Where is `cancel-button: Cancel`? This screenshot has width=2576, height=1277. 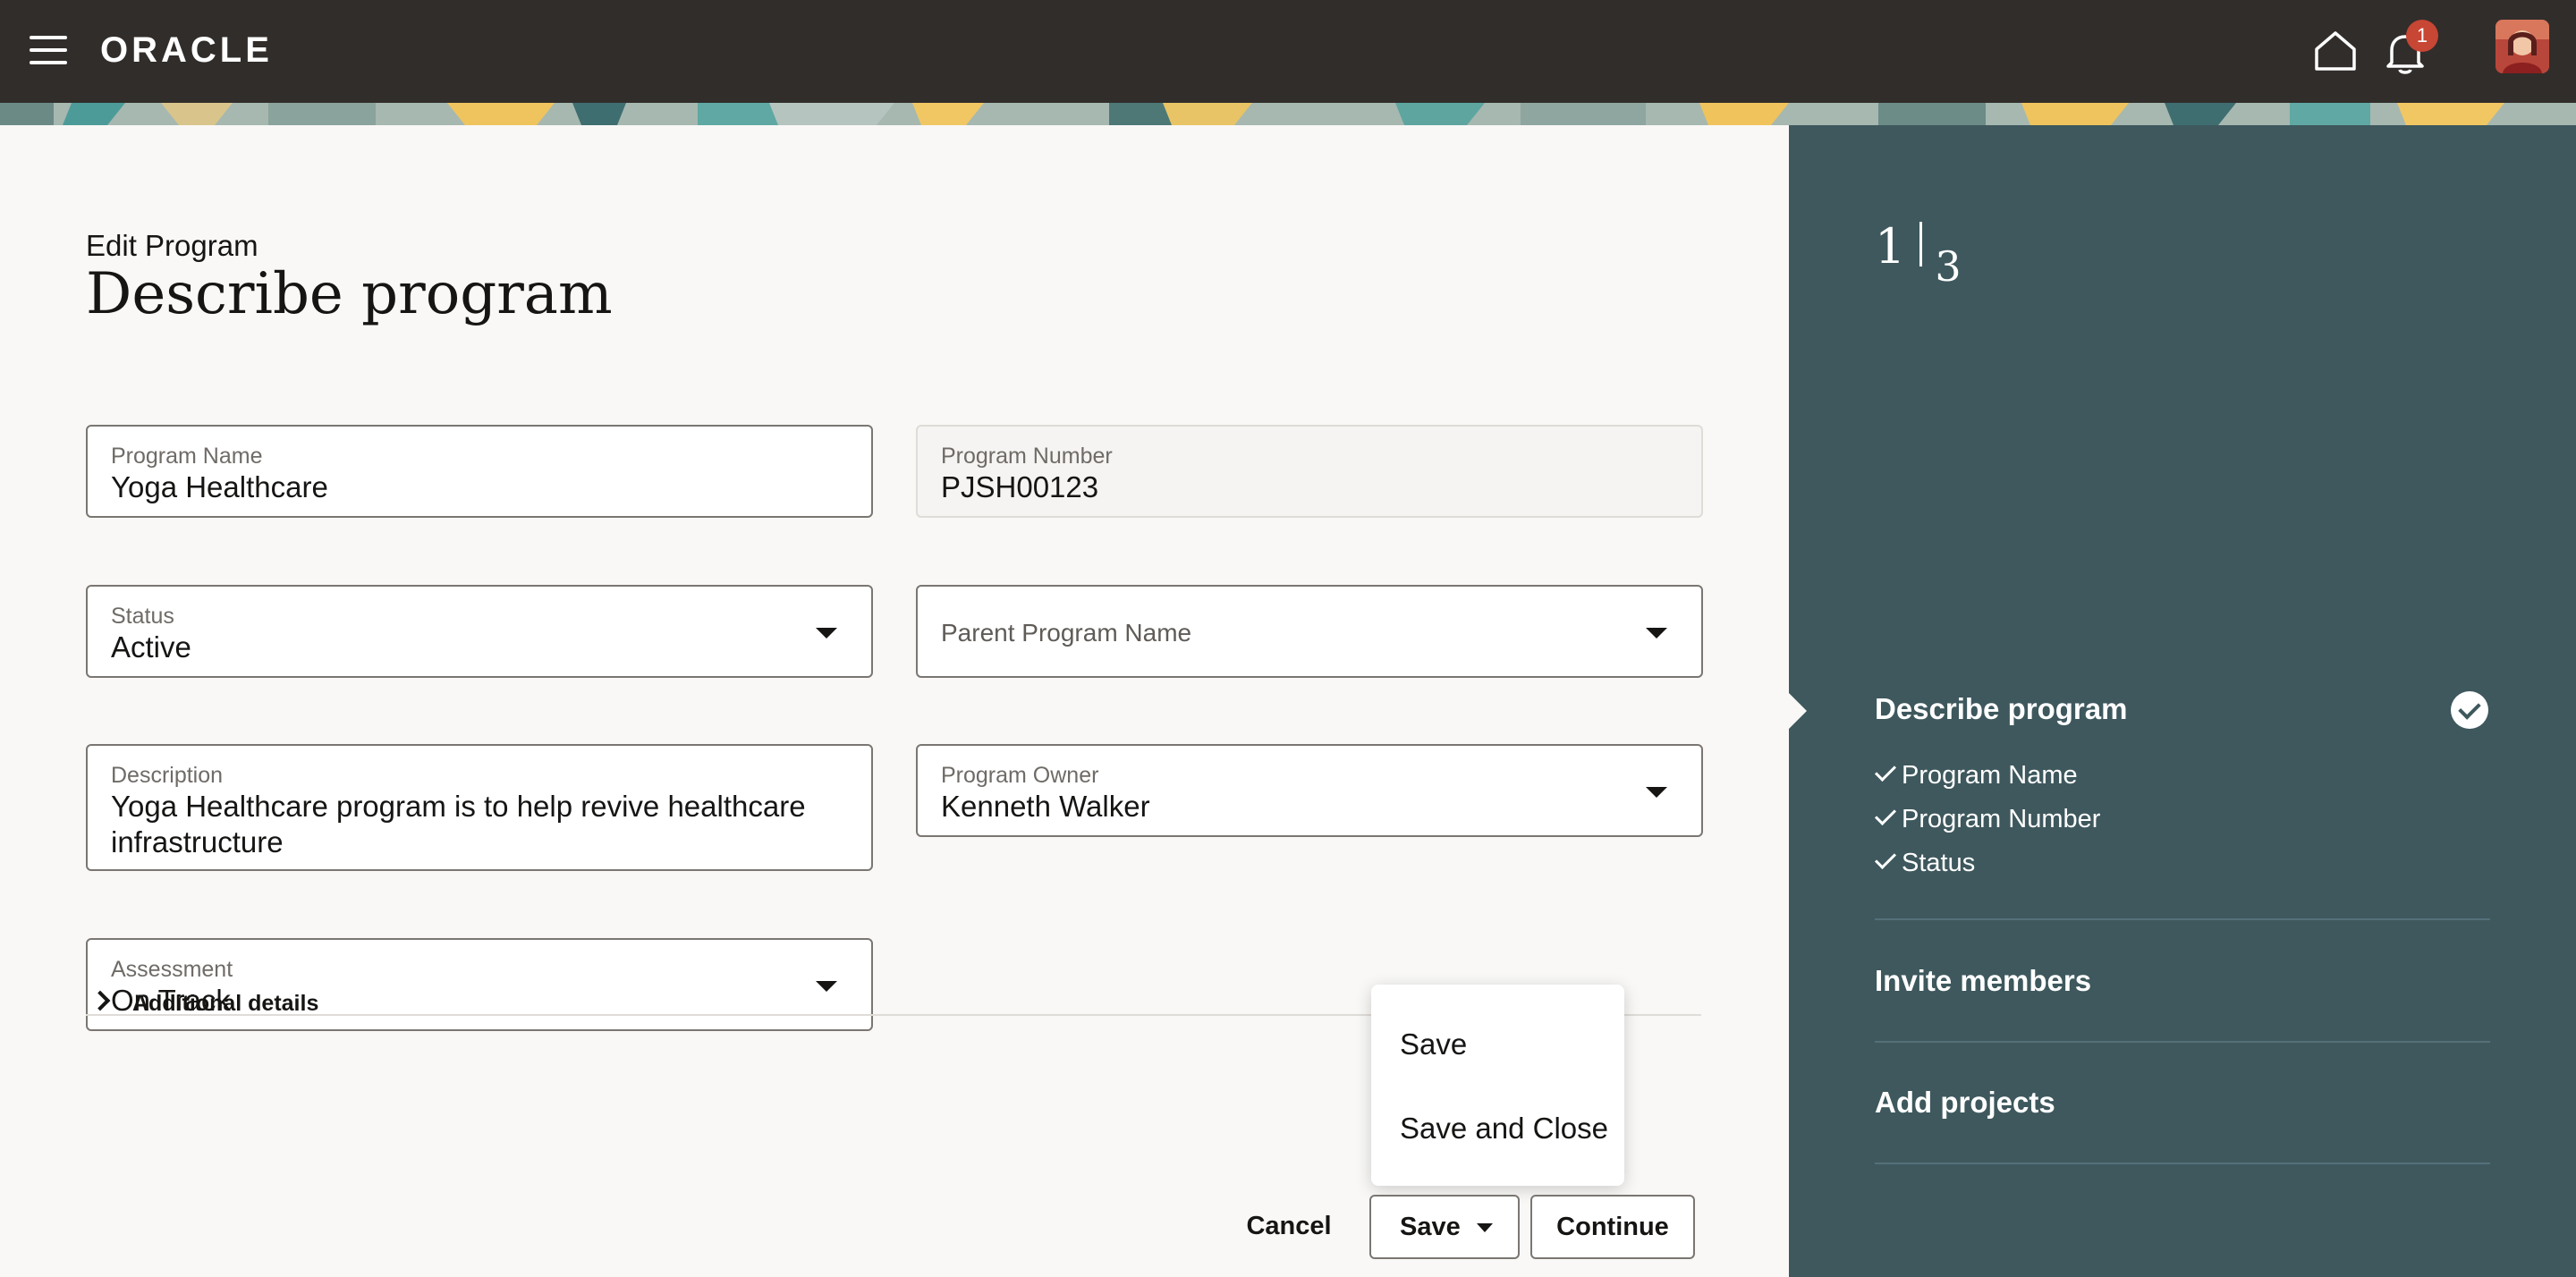 cancel-button: Cancel is located at coordinates (1289, 1226).